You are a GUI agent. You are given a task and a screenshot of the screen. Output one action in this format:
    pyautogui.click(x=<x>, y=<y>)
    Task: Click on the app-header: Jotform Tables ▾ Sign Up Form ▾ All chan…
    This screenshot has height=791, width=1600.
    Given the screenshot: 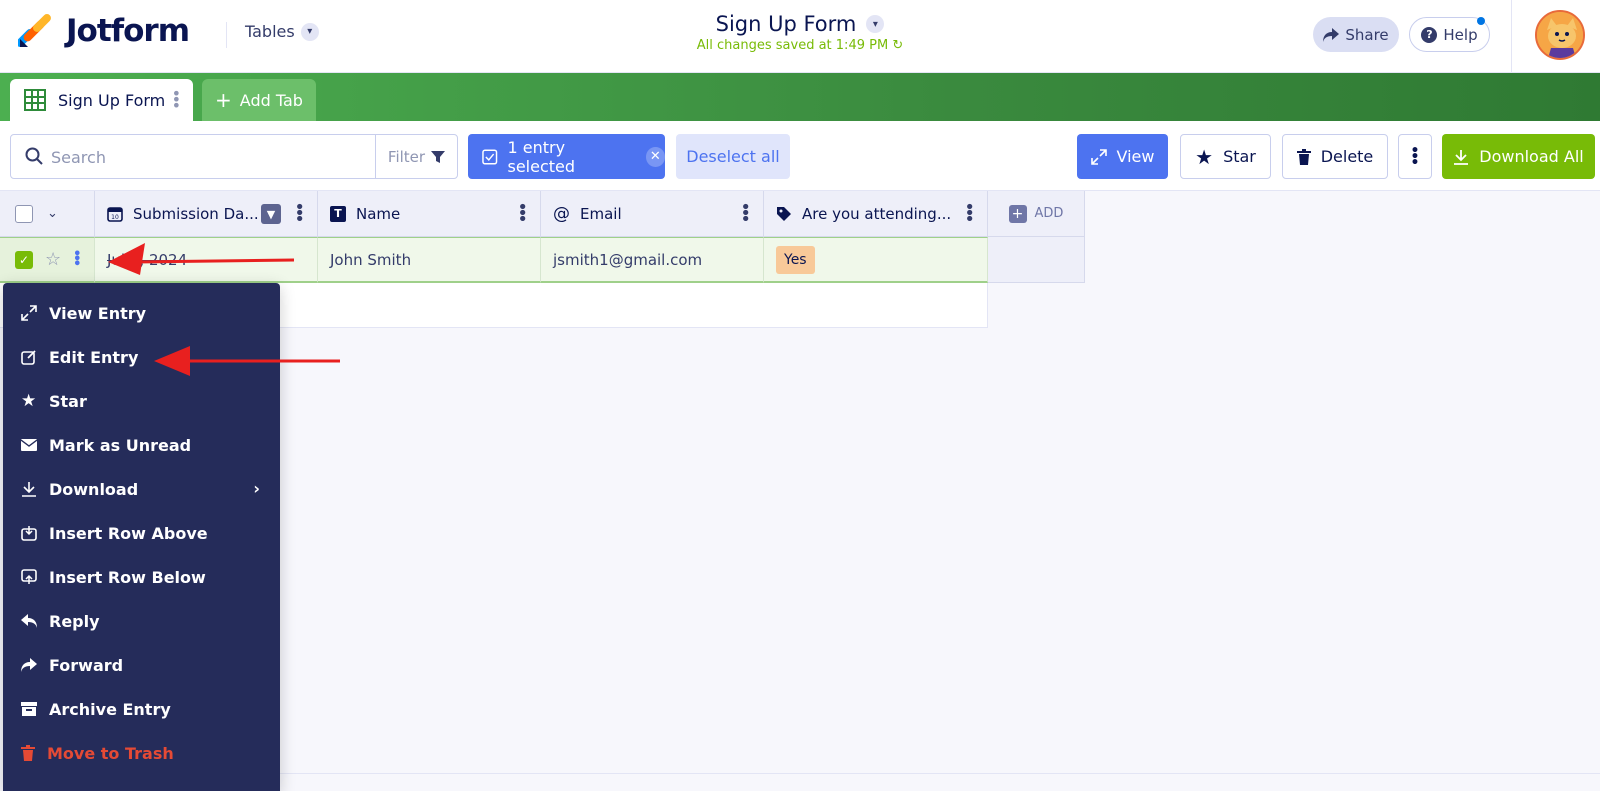 What is the action you would take?
    pyautogui.click(x=800, y=36)
    